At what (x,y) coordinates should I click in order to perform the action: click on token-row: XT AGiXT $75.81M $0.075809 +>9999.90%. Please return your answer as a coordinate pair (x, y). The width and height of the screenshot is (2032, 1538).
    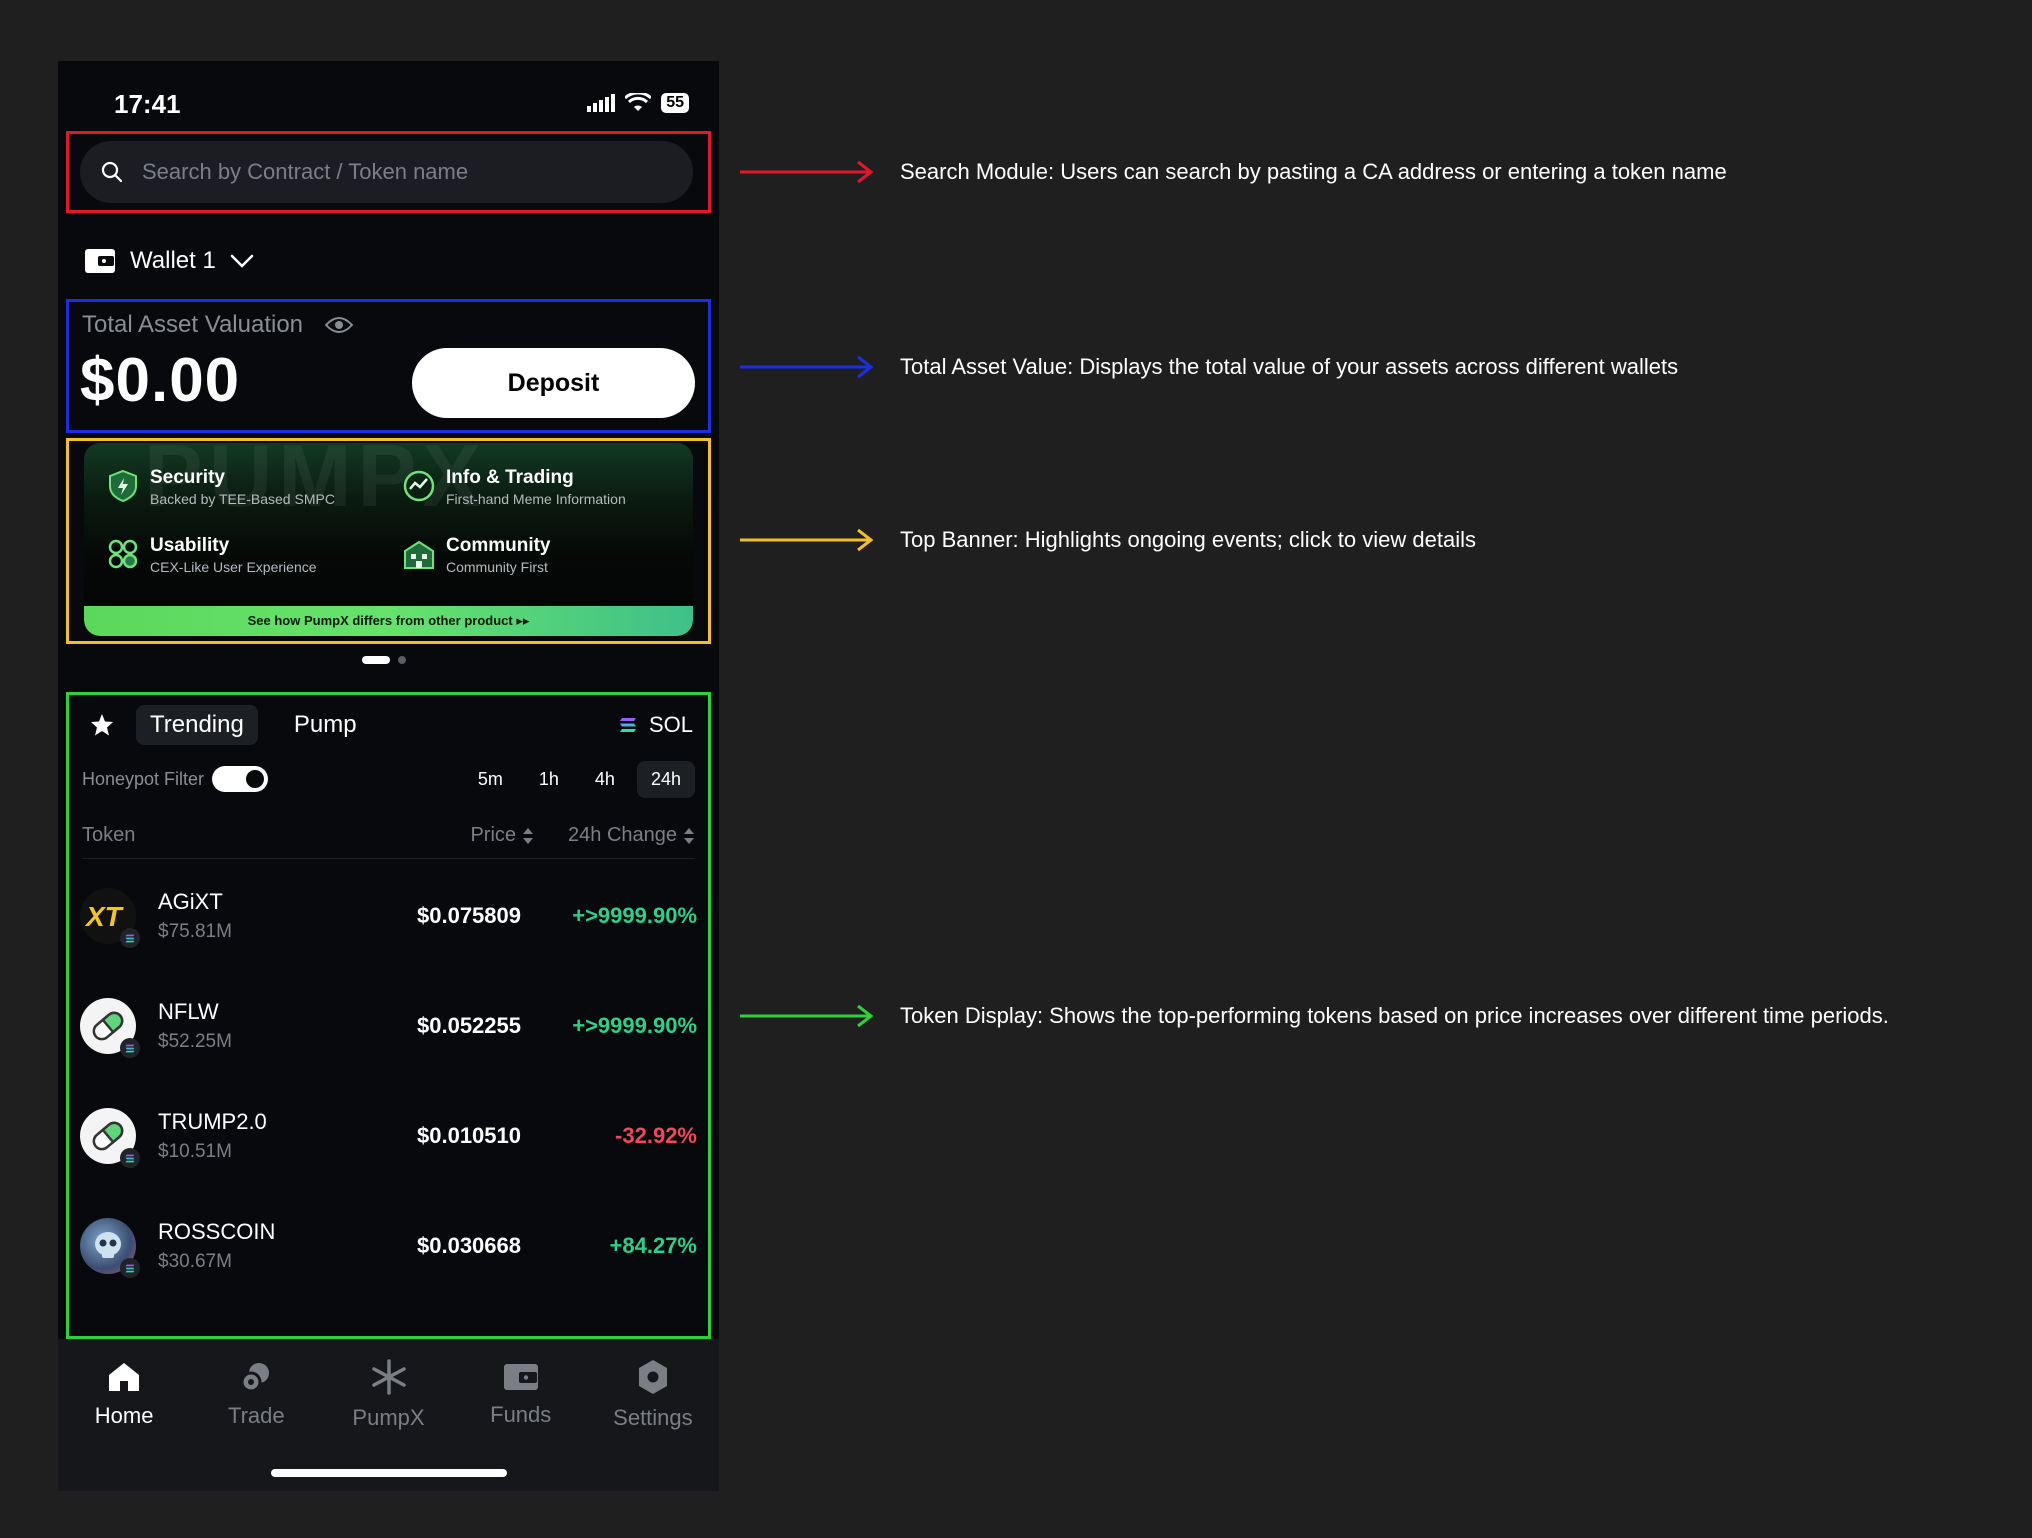
    Looking at the image, I should click on (388, 916).